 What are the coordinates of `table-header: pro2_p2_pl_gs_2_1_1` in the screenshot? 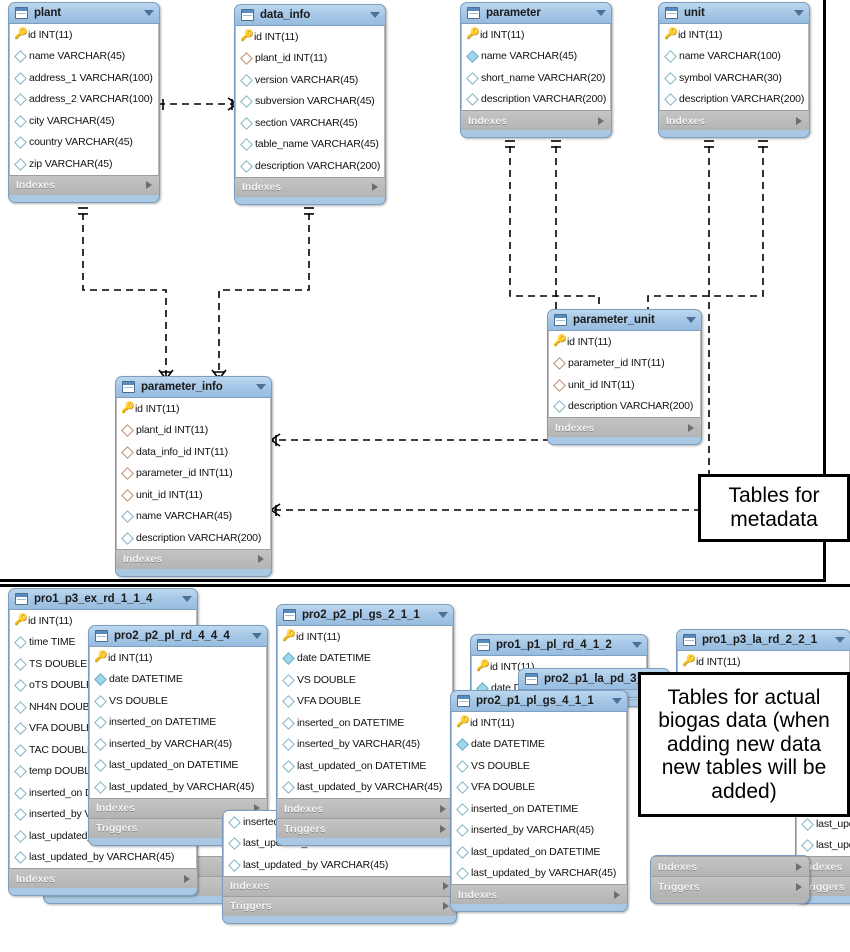 It's located at (365, 615).